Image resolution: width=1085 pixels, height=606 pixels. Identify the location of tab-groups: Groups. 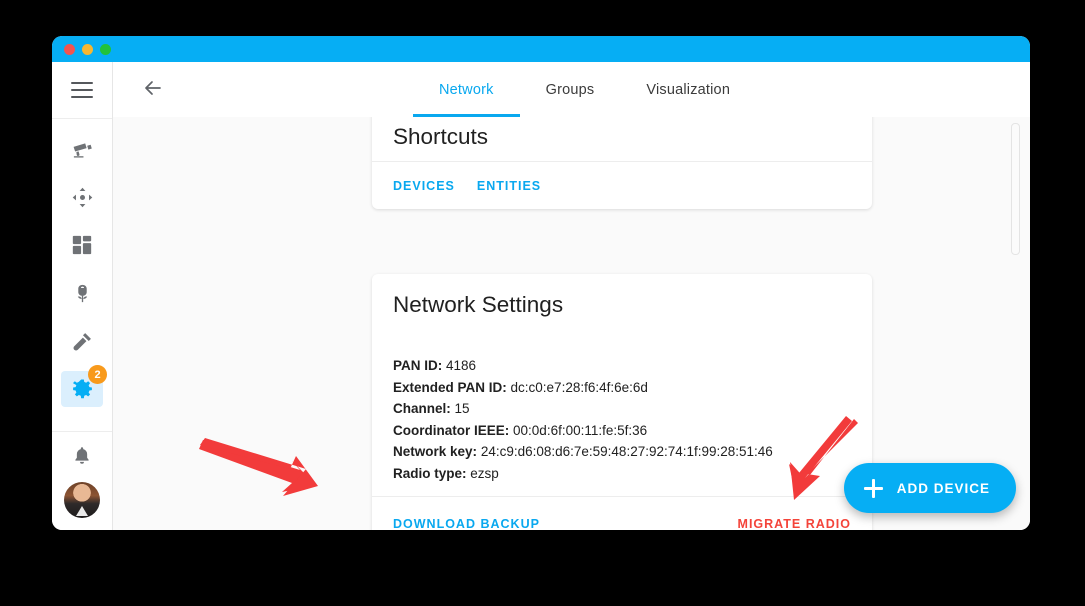
(570, 89).